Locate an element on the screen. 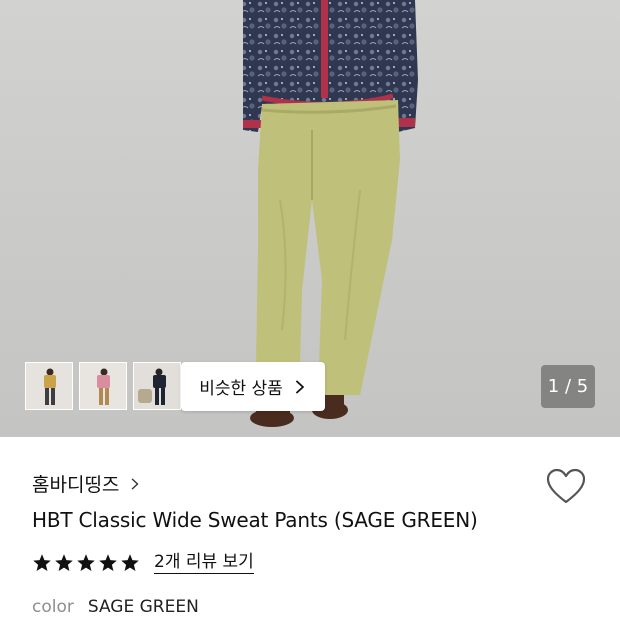 The image size is (620, 620). similar-products-button: 비슷한 상품 is located at coordinates (253, 386).